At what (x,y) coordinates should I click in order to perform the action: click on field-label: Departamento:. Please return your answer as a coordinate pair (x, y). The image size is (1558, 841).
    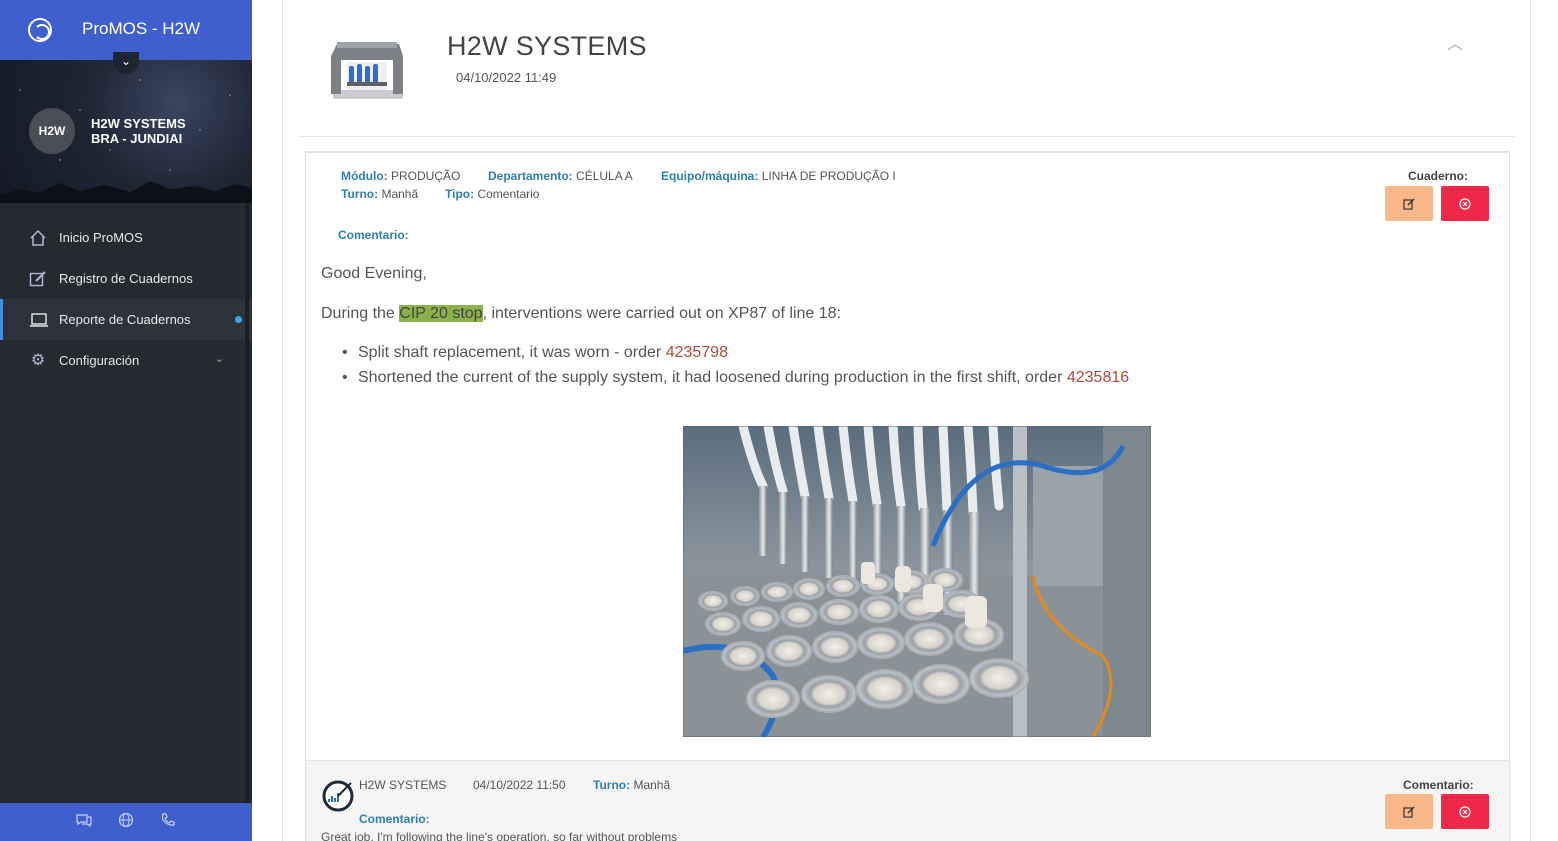
    Looking at the image, I should click on (530, 176).